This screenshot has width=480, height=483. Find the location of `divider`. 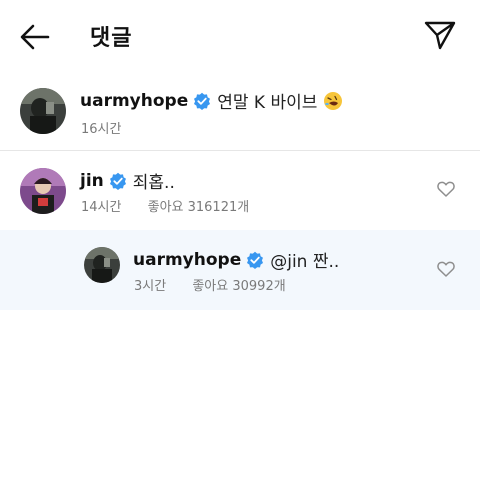

divider is located at coordinates (240, 150).